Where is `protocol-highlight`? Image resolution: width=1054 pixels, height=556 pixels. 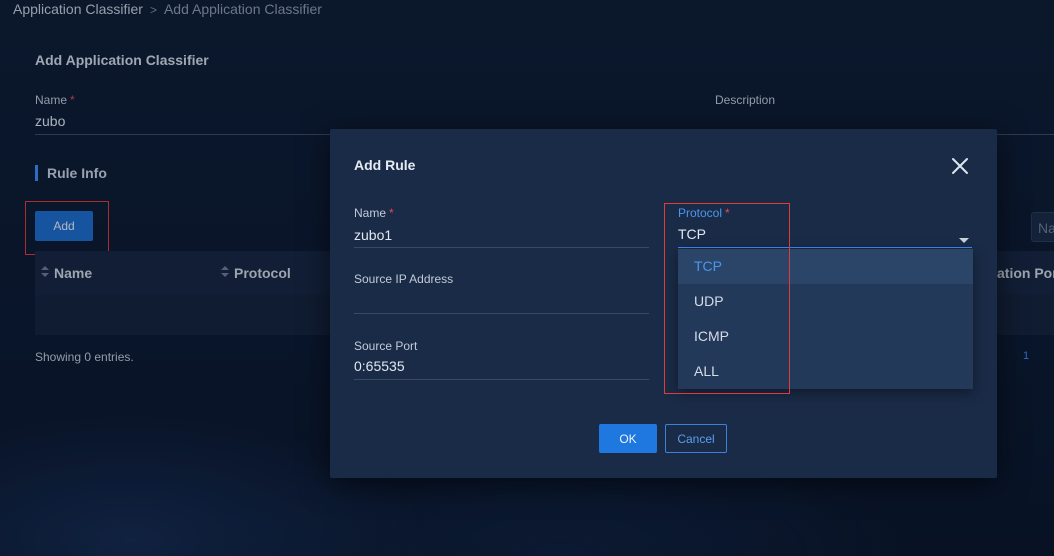 protocol-highlight is located at coordinates (727, 298).